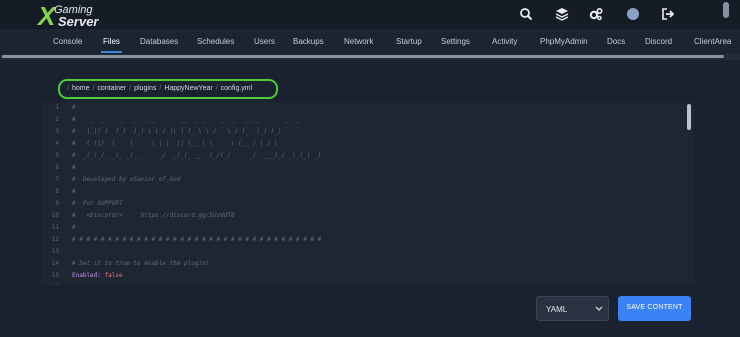  What do you see at coordinates (78, 21) in the screenshot?
I see `logo-line2: Server` at bounding box center [78, 21].